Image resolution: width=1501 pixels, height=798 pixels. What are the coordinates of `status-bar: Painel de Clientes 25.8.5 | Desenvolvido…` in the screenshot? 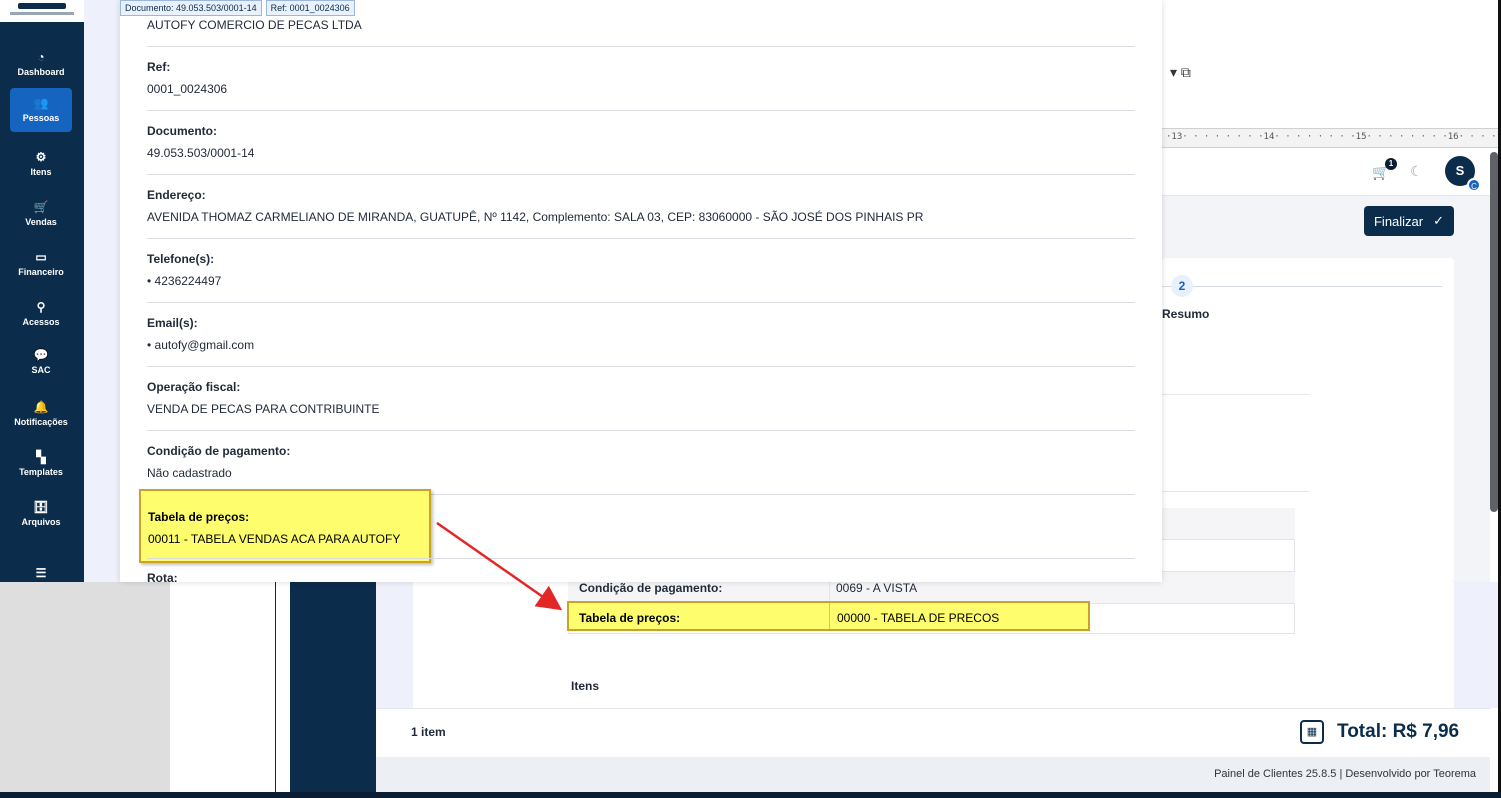 It's located at (933, 774).